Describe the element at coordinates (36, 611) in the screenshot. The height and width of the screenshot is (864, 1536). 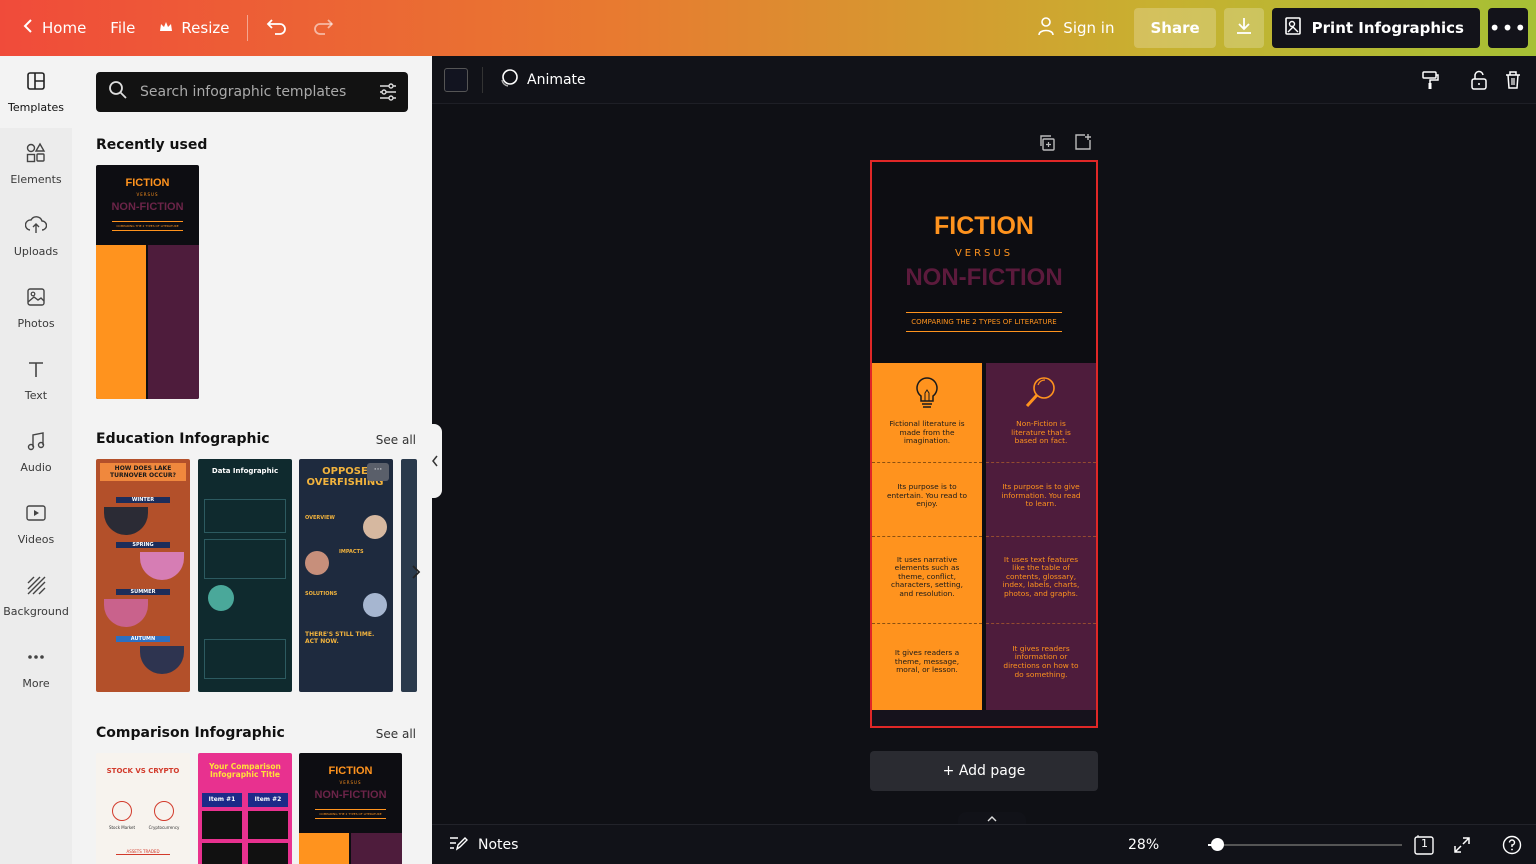
I see `rail-label: Background` at that location.